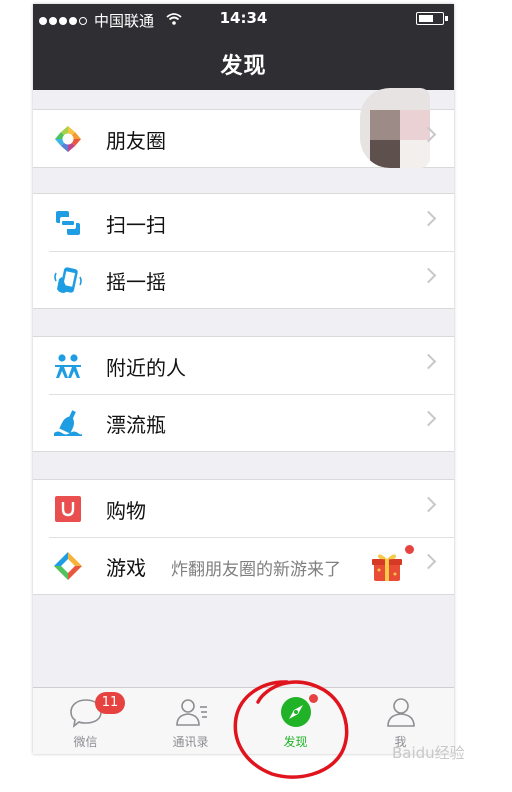  I want to click on menu-item-moments: 朋友圈, so click(243, 128).